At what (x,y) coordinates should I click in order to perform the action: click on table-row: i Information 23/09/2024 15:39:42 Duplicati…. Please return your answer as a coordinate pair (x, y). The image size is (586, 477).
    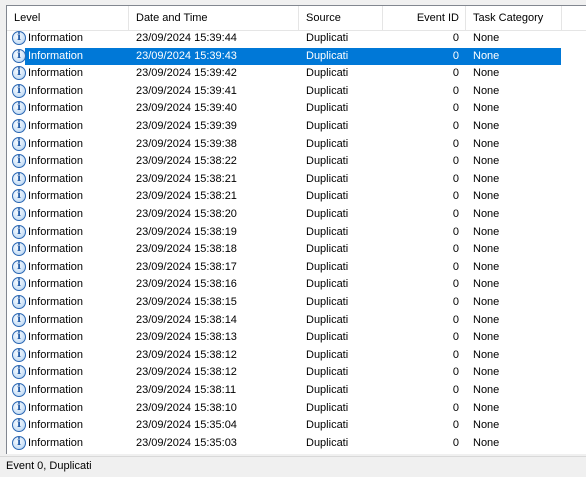
    Looking at the image, I should click on (296, 74).